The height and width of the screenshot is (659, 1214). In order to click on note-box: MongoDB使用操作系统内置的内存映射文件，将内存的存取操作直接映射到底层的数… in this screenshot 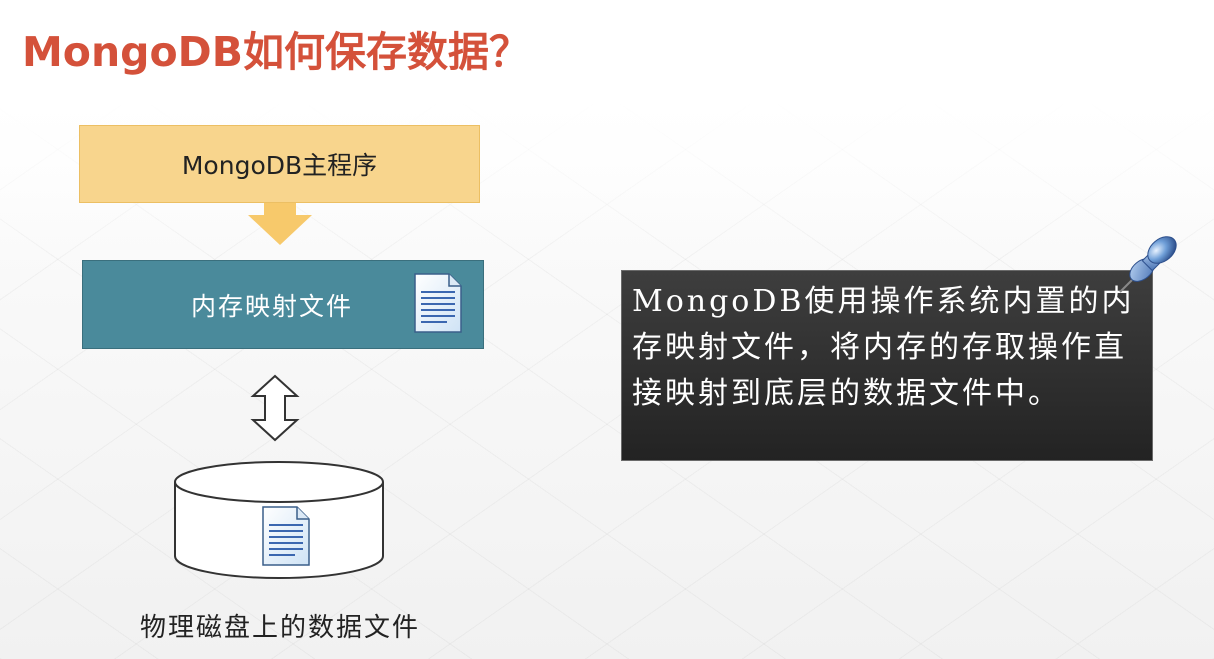, I will do `click(887, 365)`.